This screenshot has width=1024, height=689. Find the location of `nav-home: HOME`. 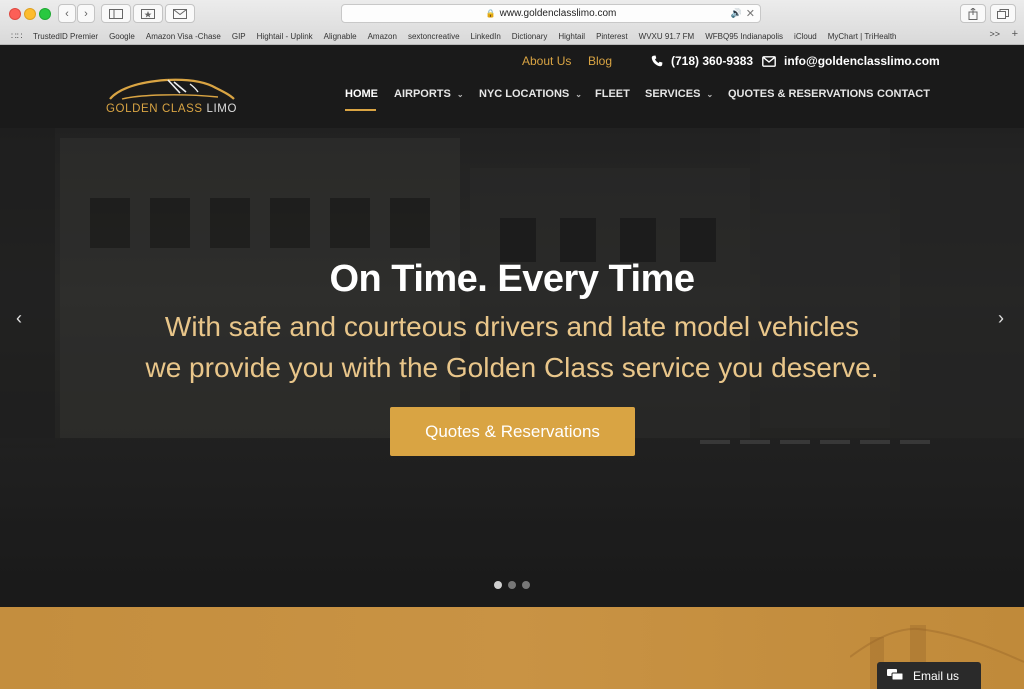

nav-home: HOME is located at coordinates (361, 94).